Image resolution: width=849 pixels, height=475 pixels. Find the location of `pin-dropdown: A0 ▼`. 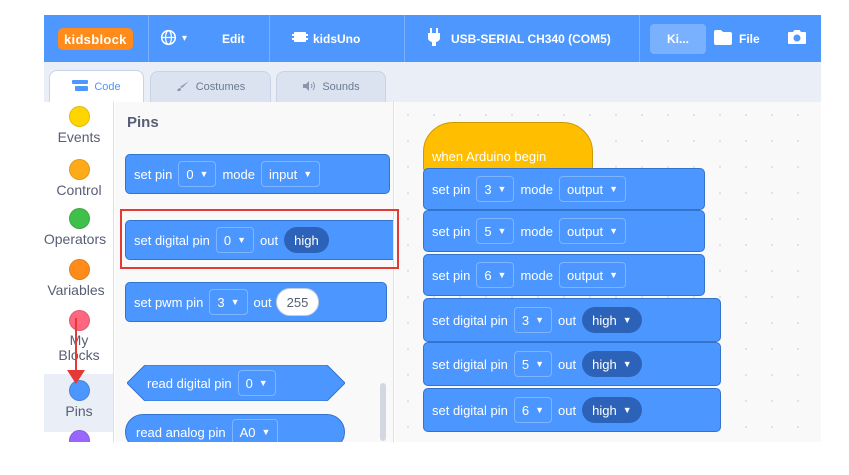

pin-dropdown: A0 ▼ is located at coordinates (255, 430).